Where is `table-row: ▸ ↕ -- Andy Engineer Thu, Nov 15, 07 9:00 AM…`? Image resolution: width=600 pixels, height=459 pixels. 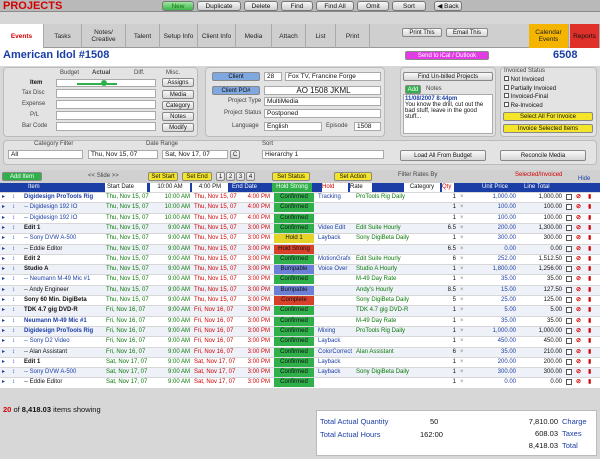
table-row: ▸ ↕ -- Andy Engineer Thu, Nov 15, 07 9:00 AM… is located at coordinates (300, 290).